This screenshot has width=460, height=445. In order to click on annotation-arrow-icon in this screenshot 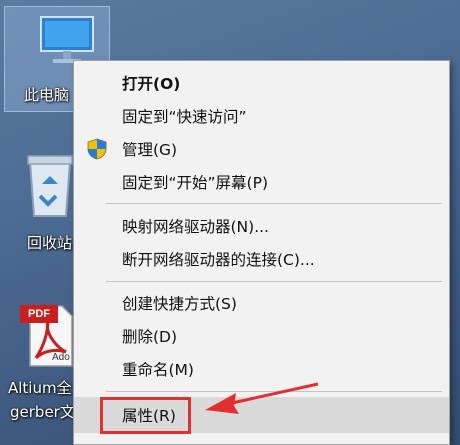, I will do `click(262, 398)`.